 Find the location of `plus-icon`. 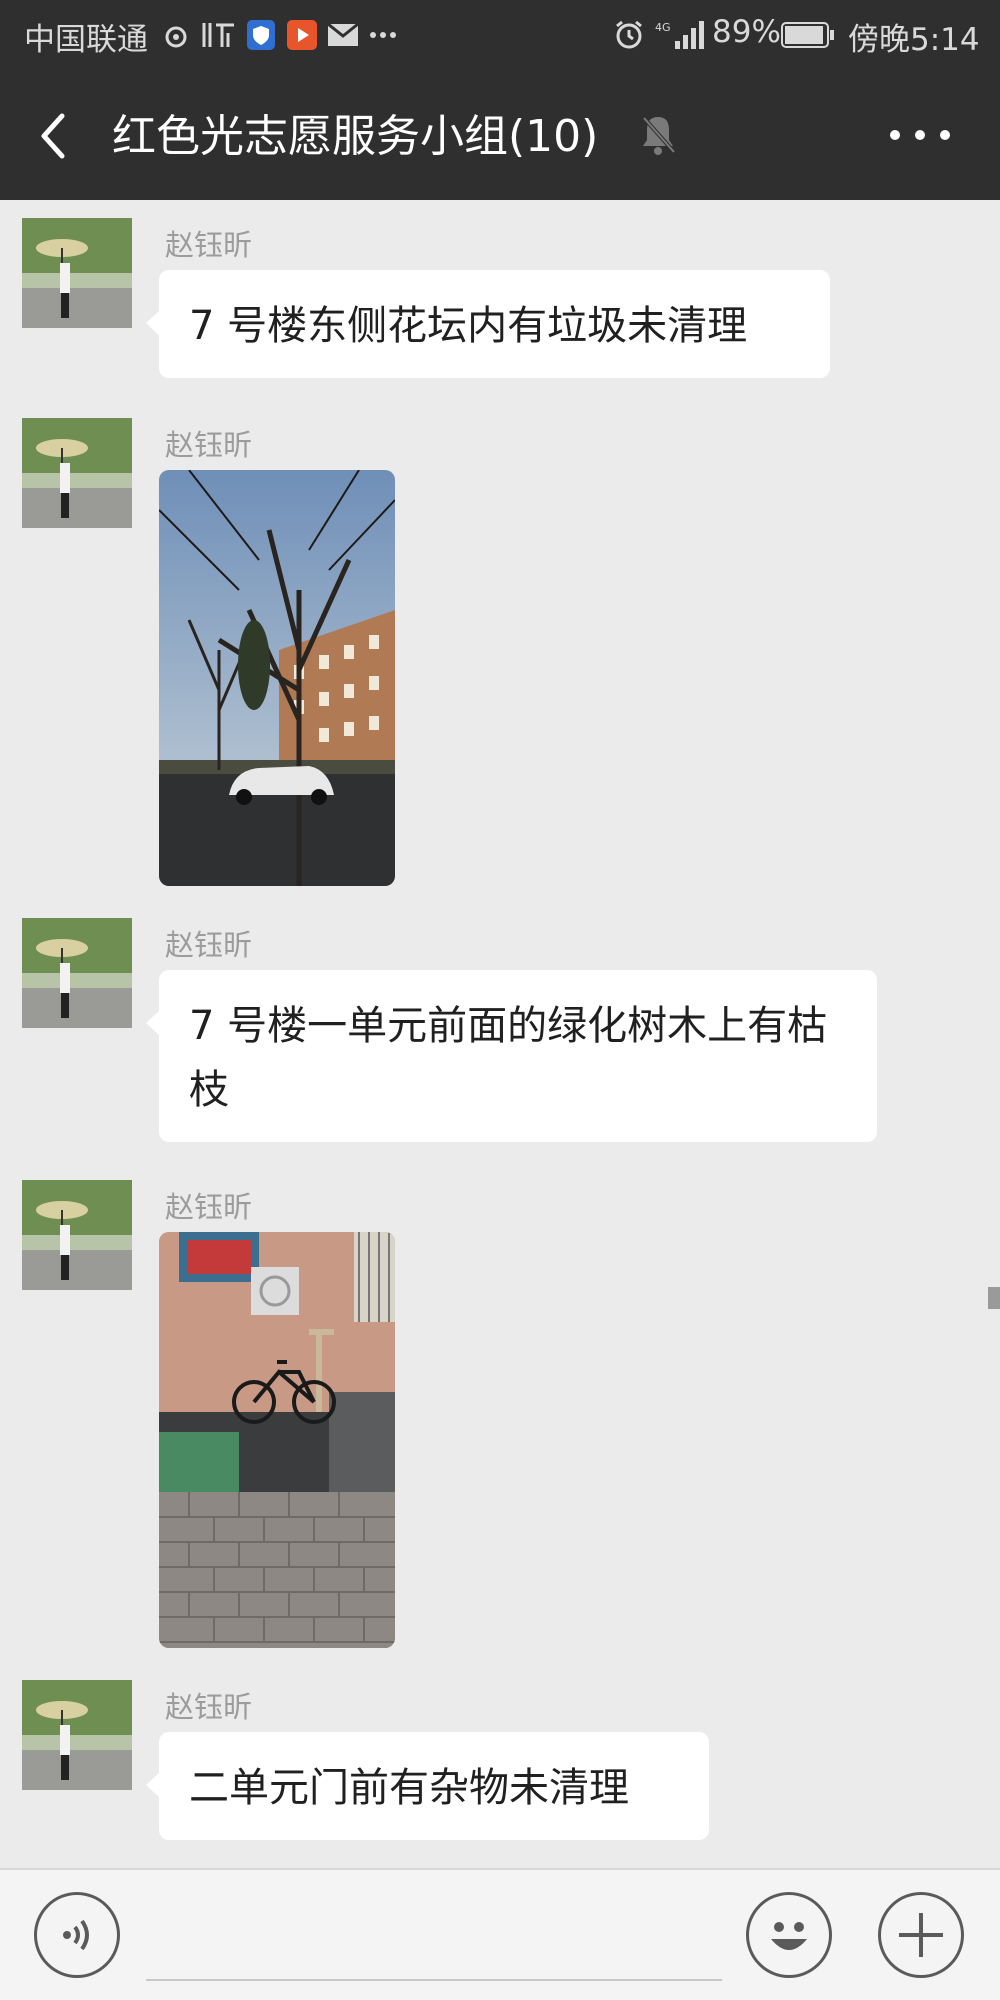

plus-icon is located at coordinates (921, 1935).